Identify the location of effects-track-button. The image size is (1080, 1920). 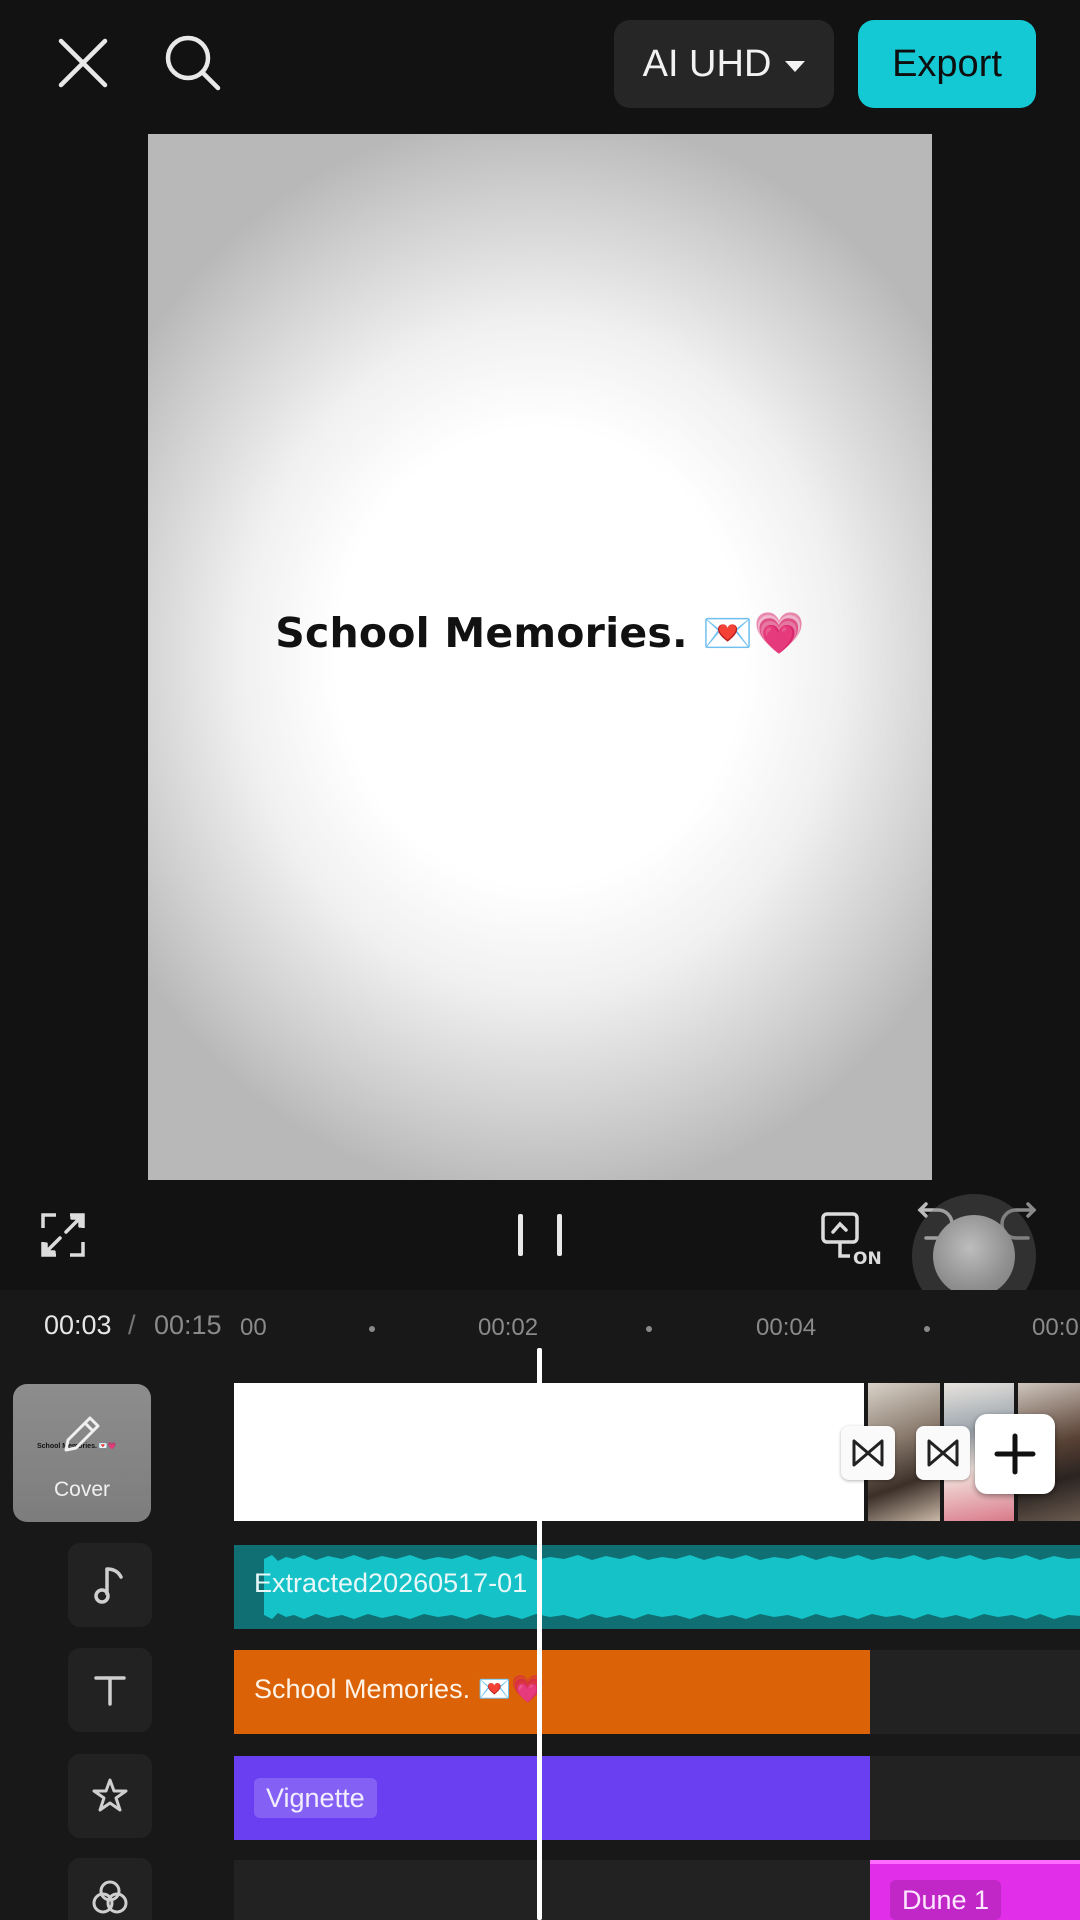
(110, 1796).